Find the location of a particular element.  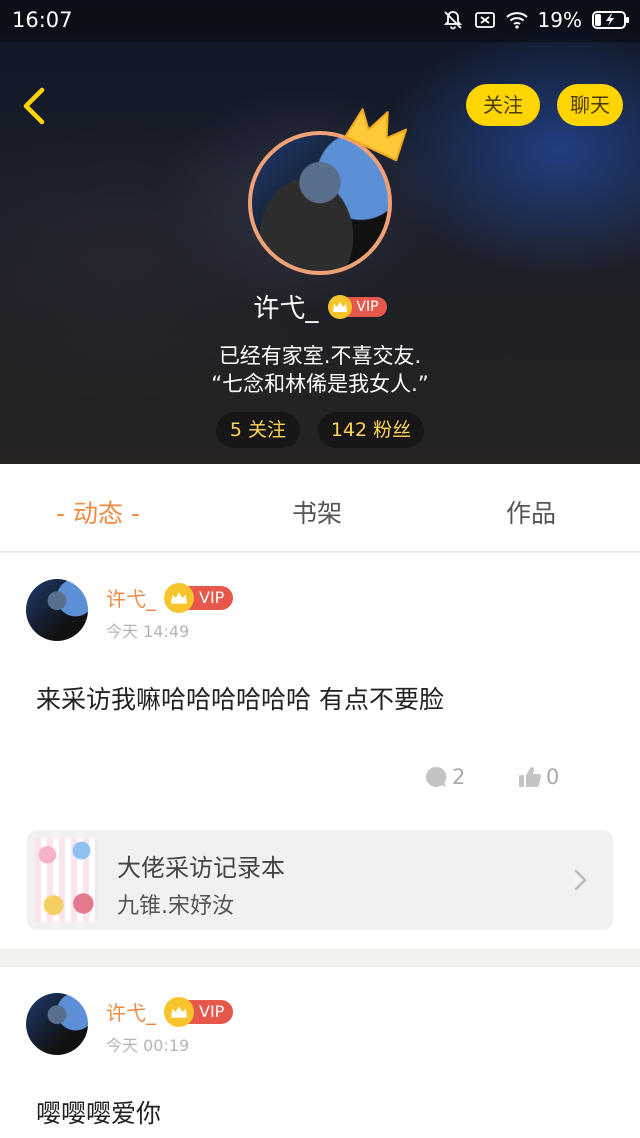

tab-dynamic: - 动态 - is located at coordinates (98, 512).